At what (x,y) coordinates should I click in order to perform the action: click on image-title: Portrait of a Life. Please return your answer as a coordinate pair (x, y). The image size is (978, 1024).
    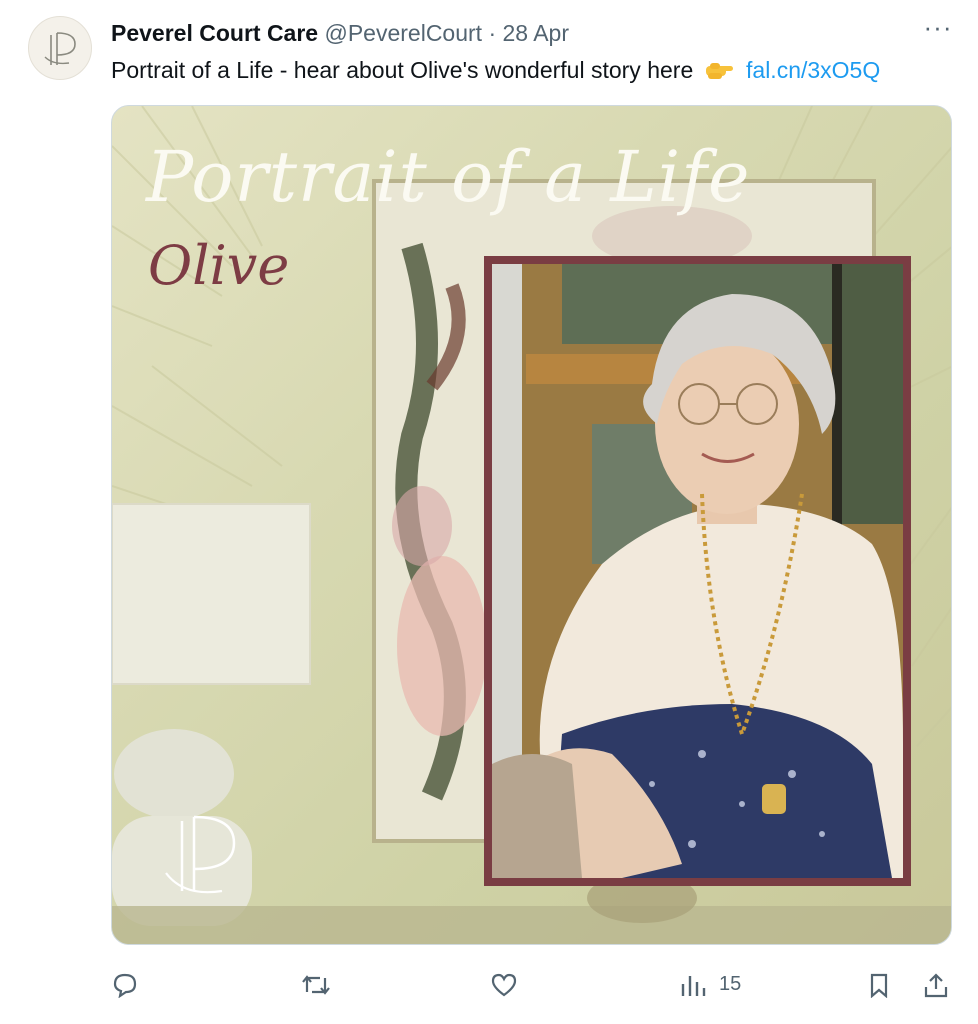
    Looking at the image, I should click on (448, 177).